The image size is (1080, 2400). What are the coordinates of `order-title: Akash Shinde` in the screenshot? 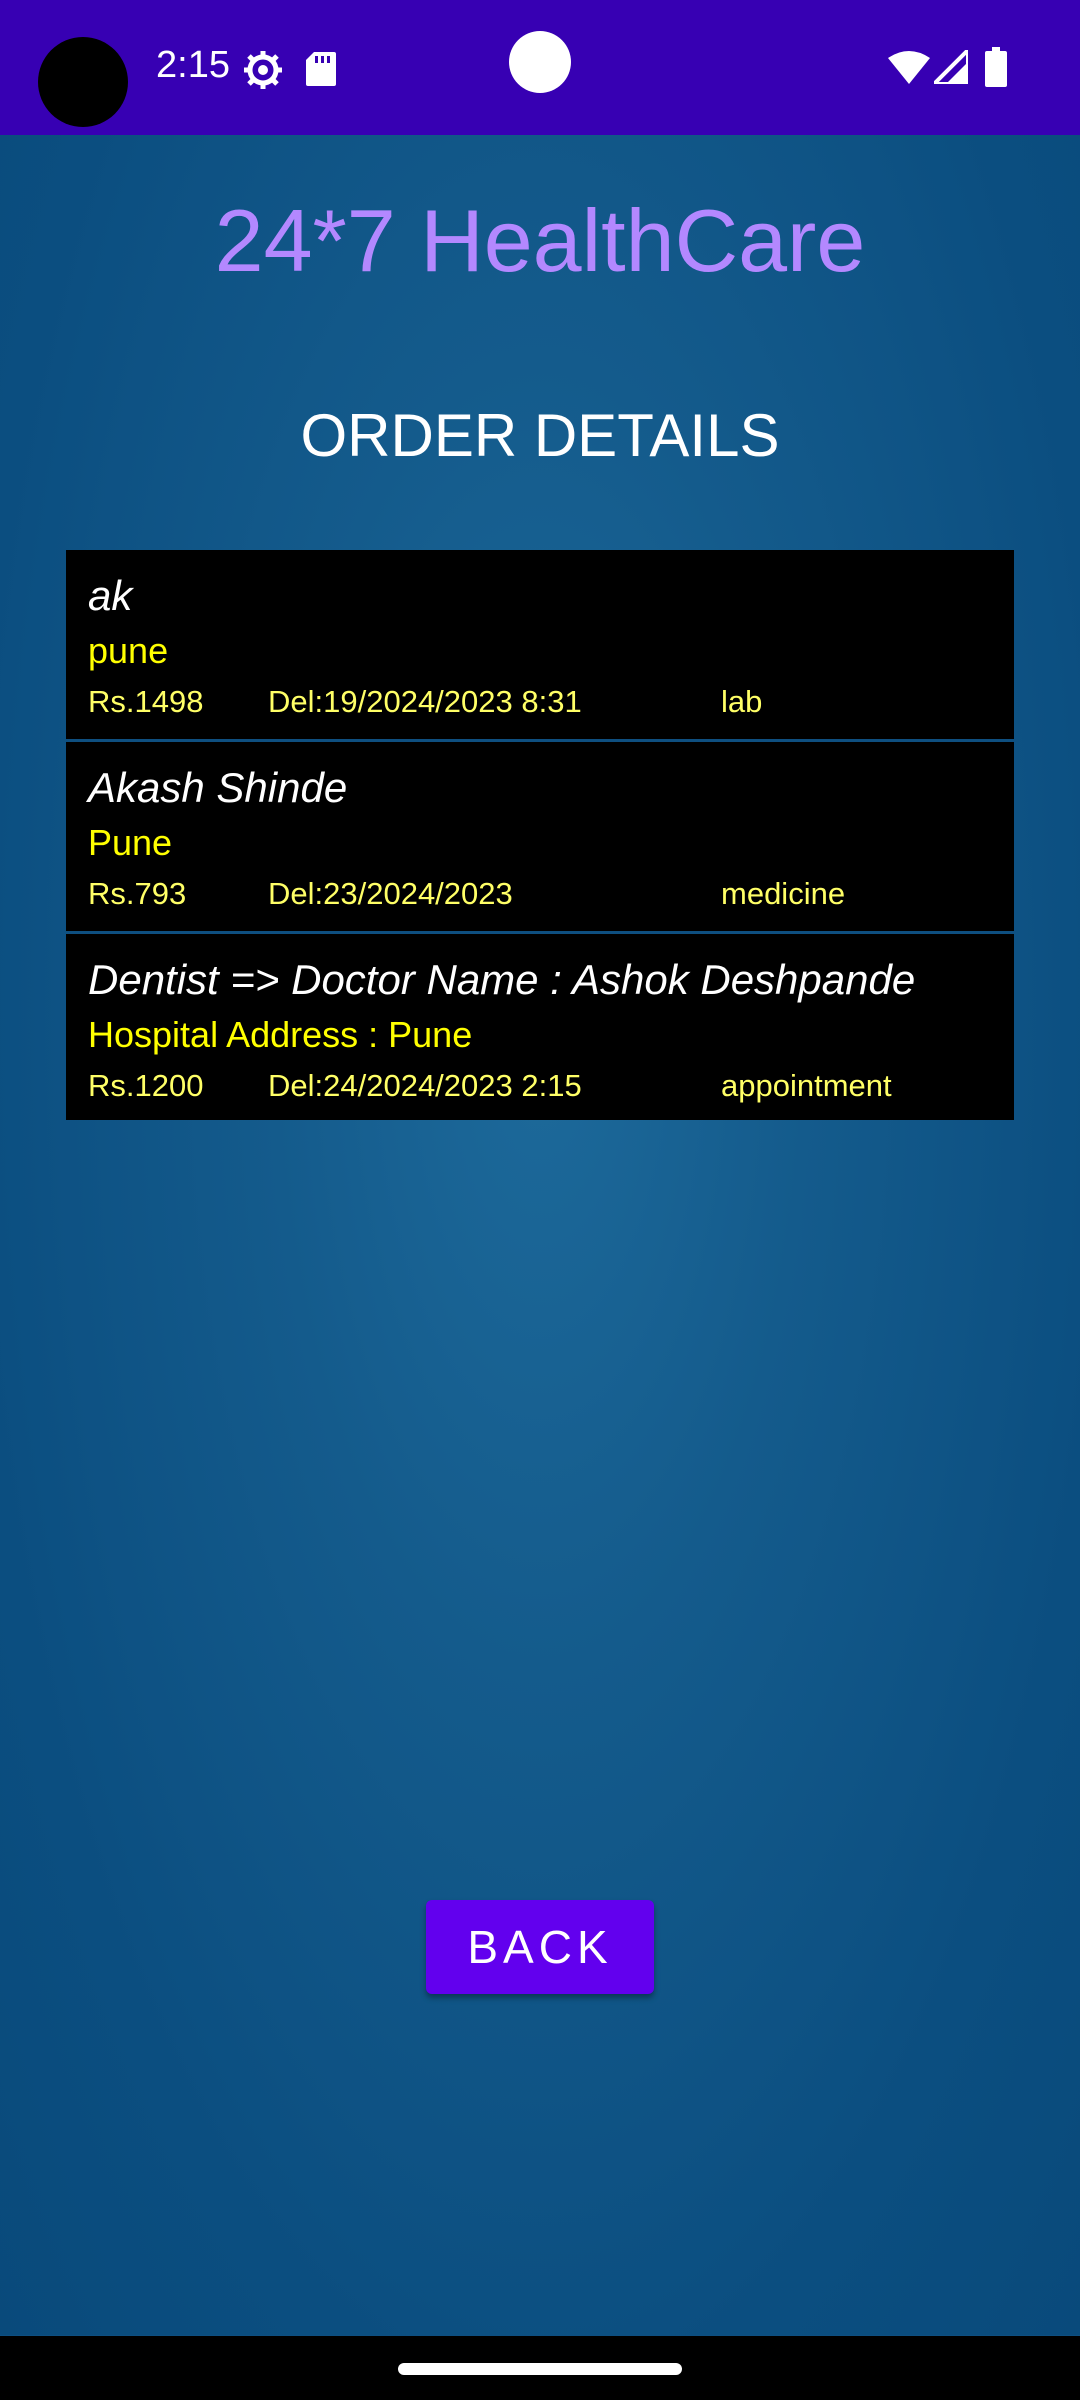 It's located at (218, 787).